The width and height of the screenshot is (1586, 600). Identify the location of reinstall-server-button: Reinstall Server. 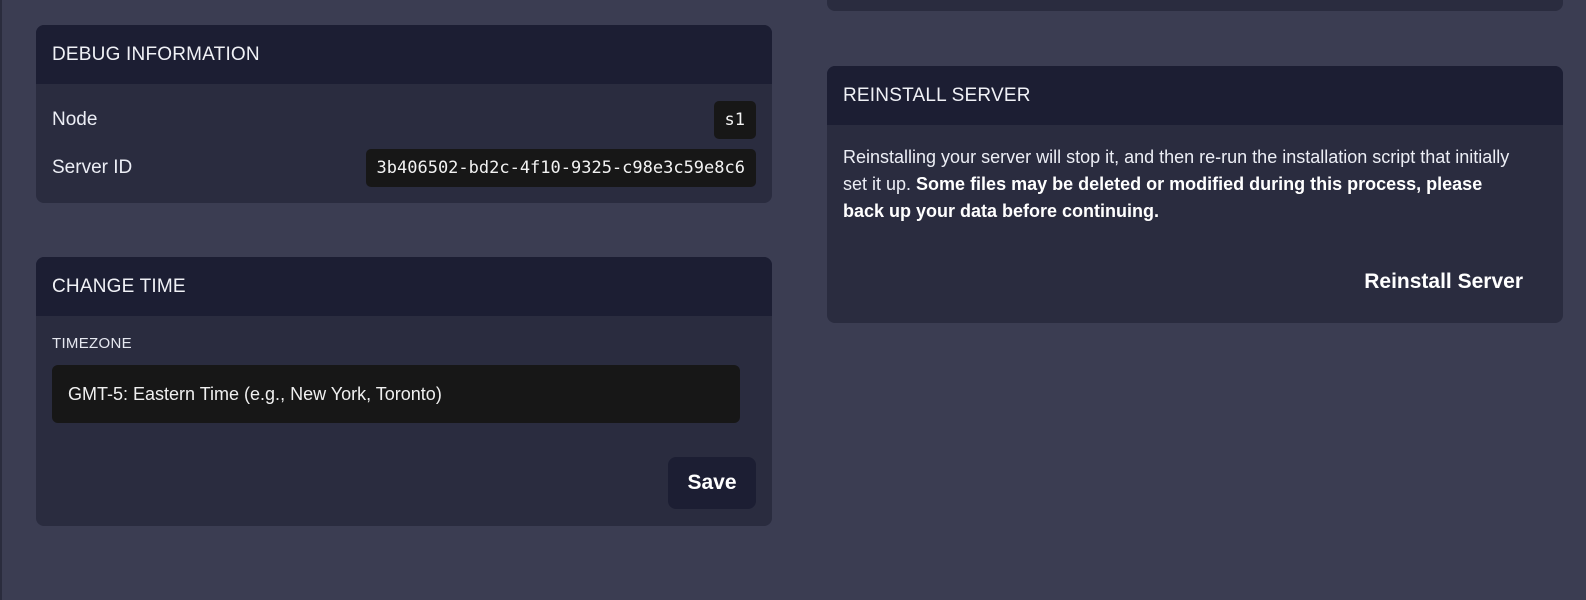
(1443, 282).